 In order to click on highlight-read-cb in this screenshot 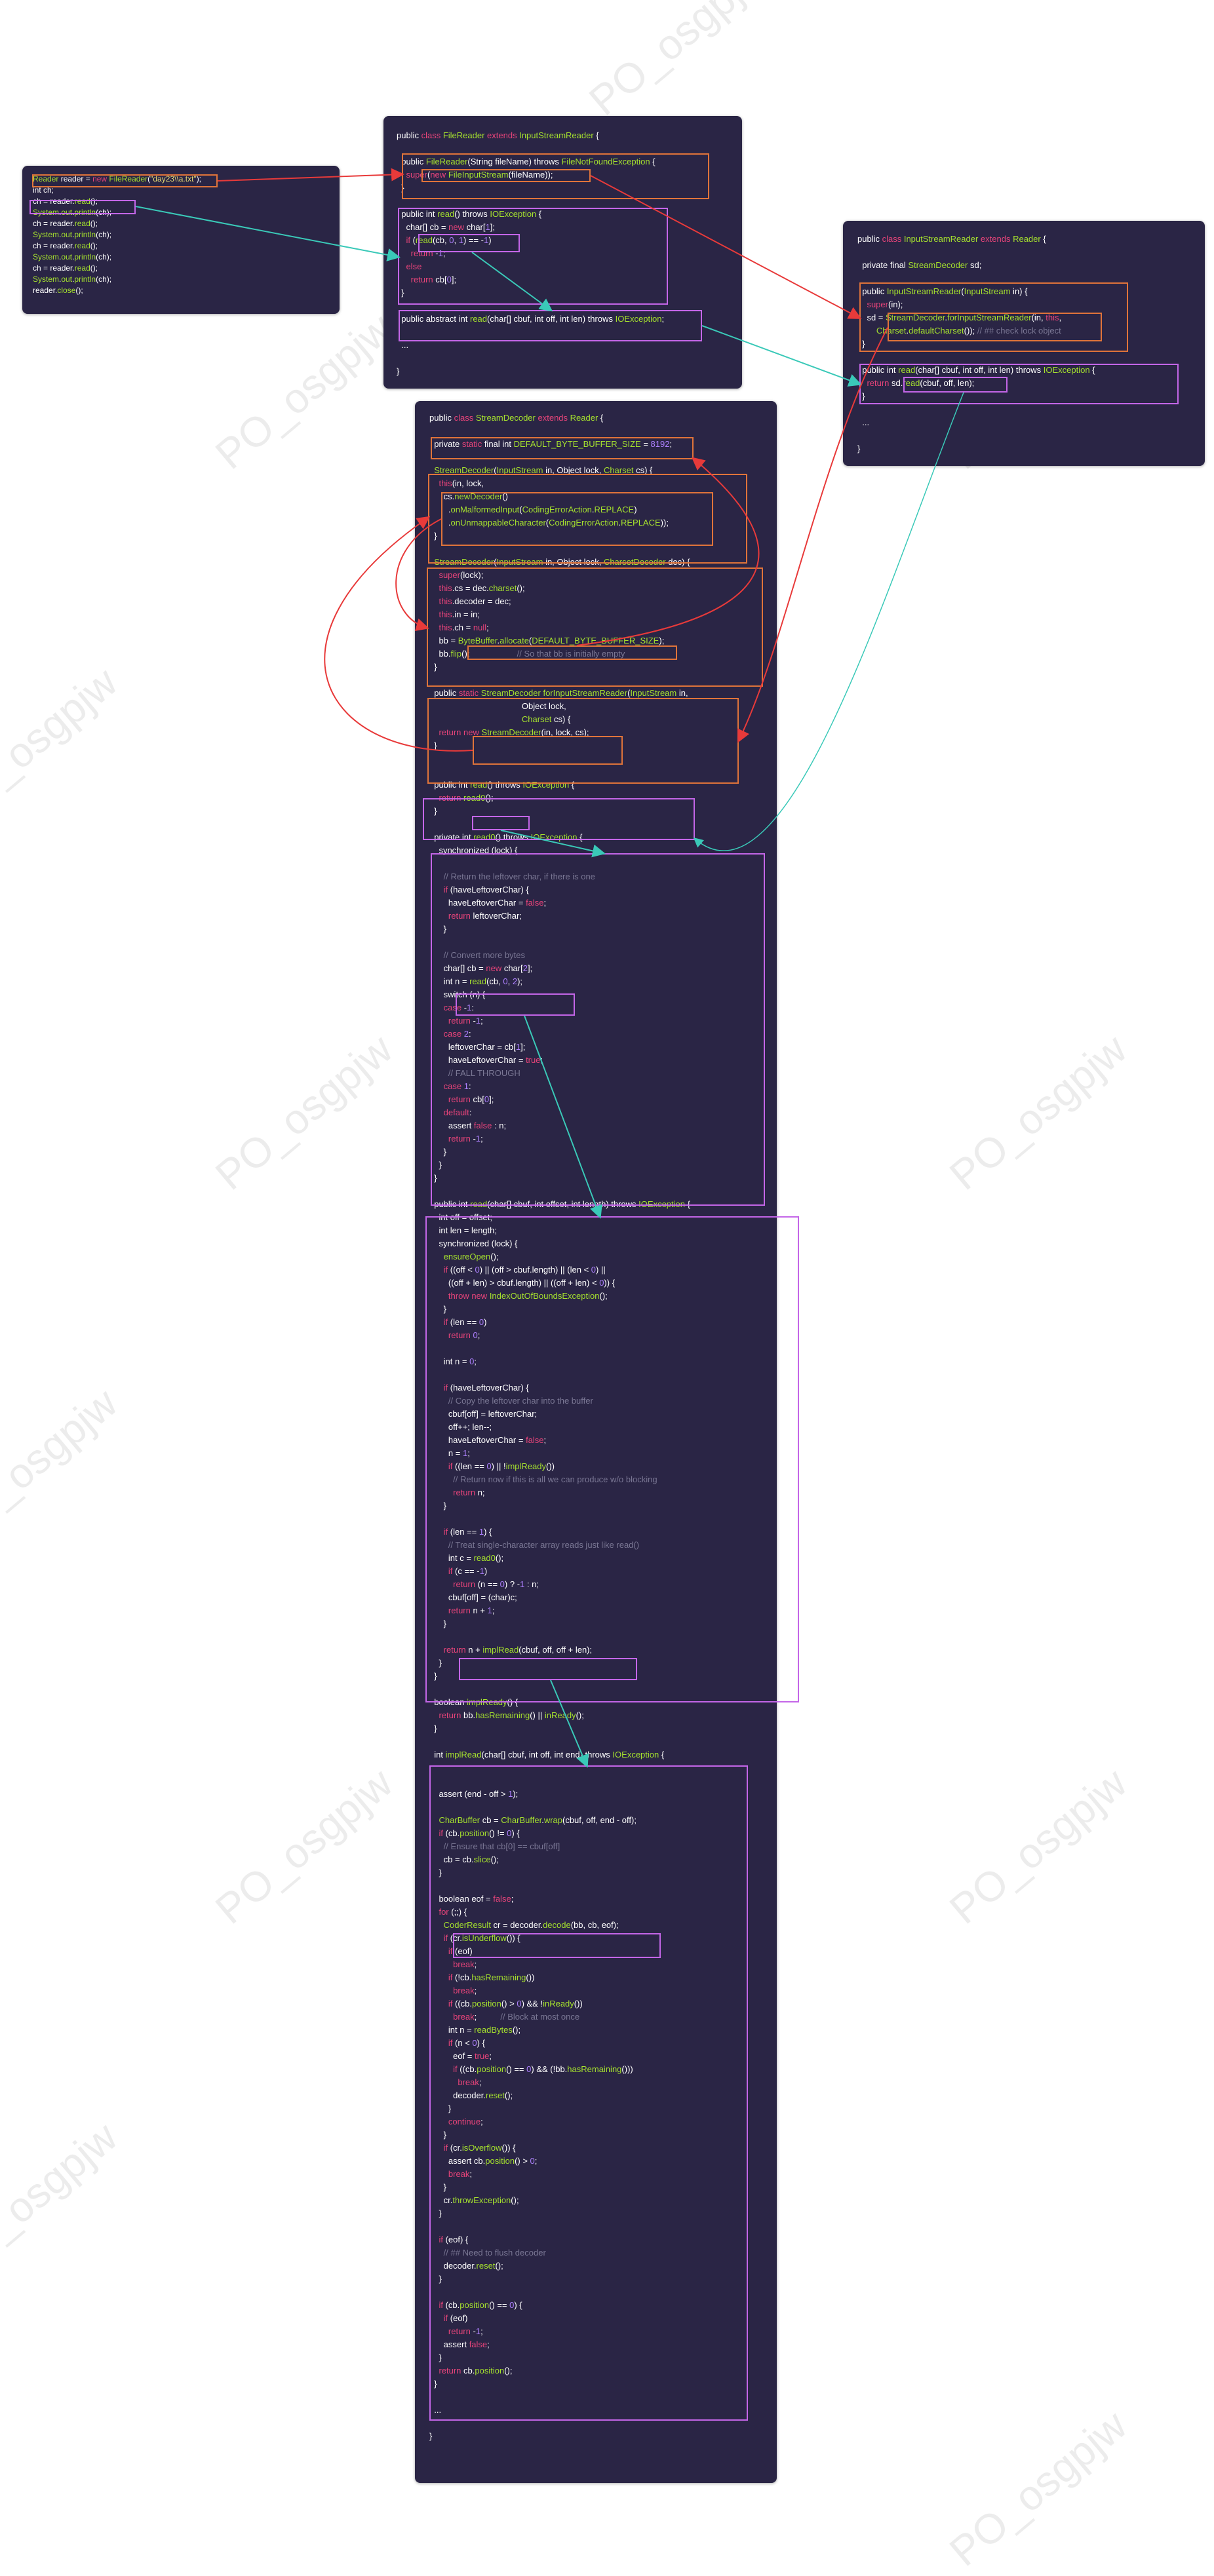, I will do `click(515, 1004)`.